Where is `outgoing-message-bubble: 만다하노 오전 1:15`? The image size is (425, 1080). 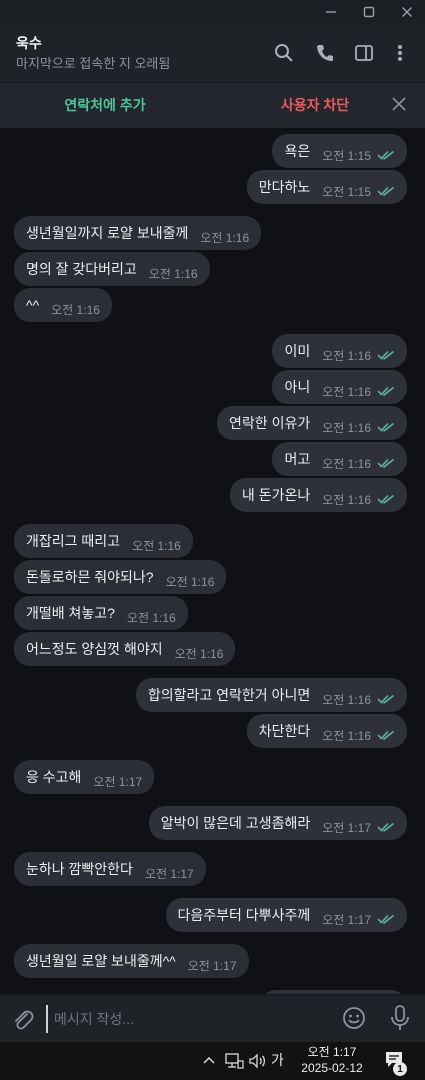
outgoing-message-bubble: 만다하노 오전 1:15 is located at coordinates (326, 187).